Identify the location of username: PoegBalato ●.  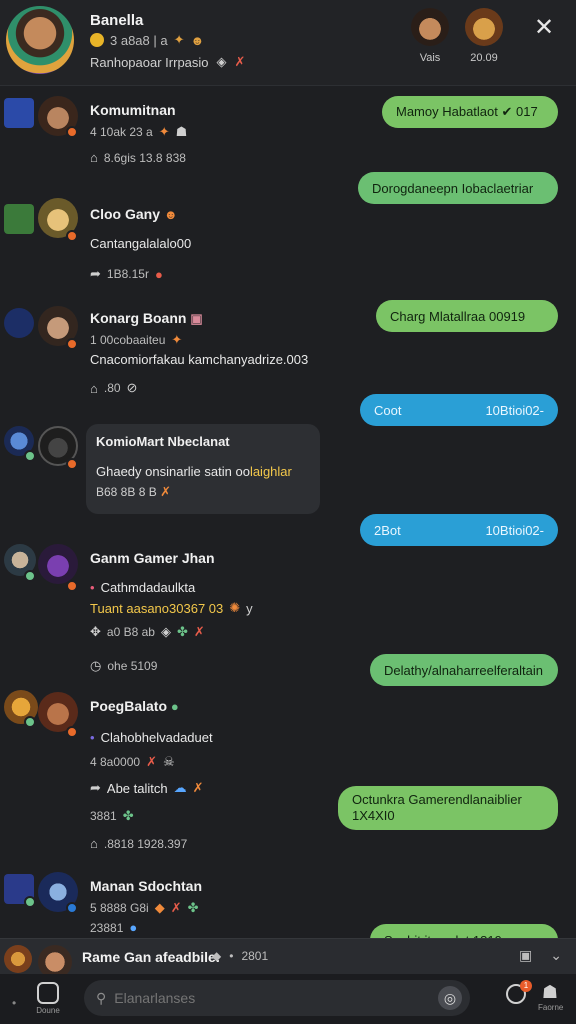
(134, 706).